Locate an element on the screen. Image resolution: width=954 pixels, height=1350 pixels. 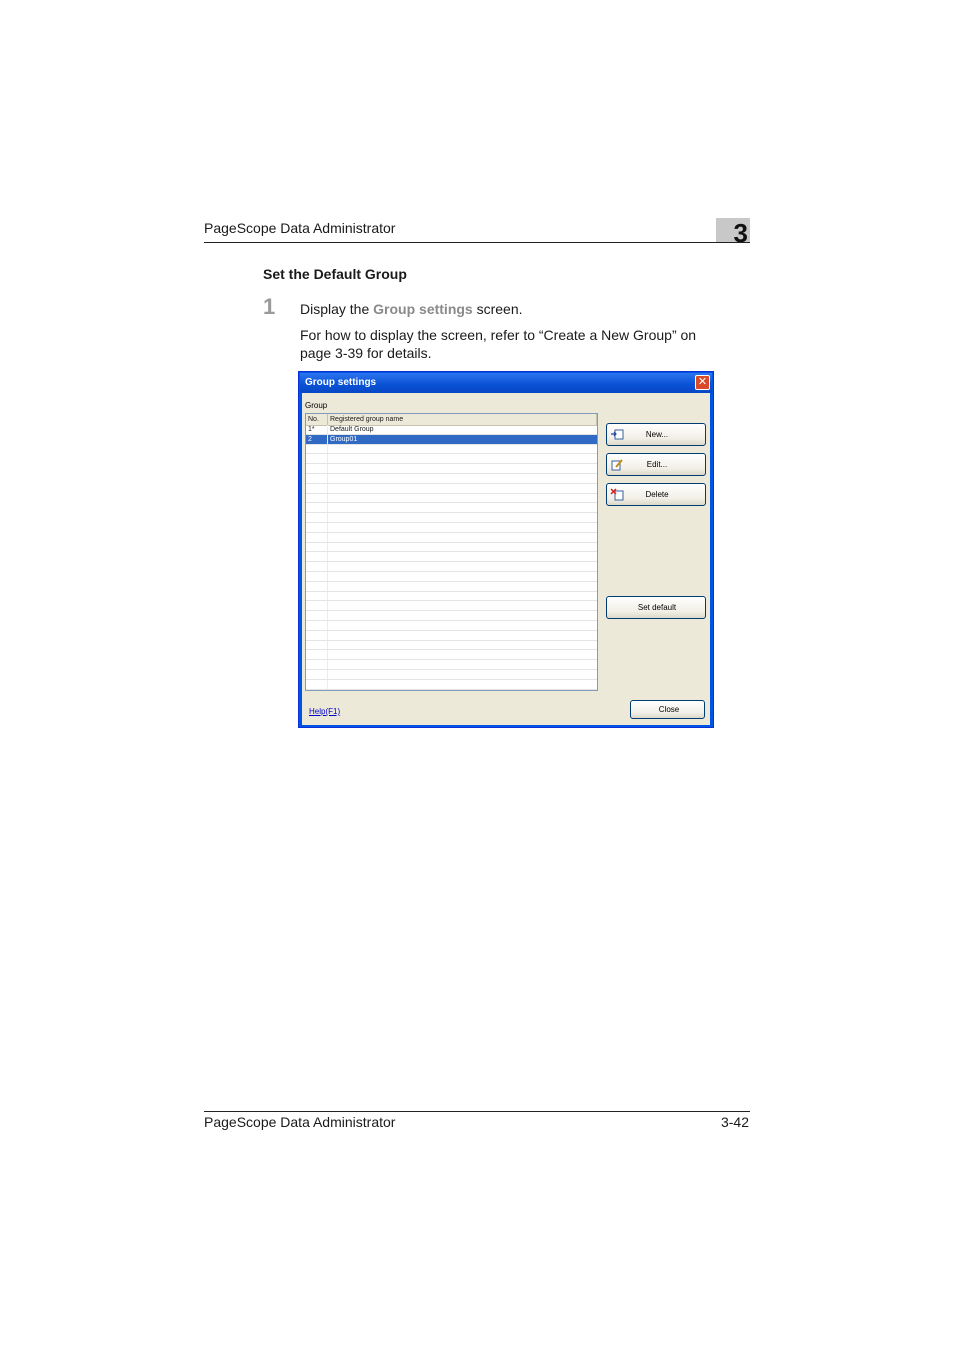
set-default-button: Set default is located at coordinates (656, 607).